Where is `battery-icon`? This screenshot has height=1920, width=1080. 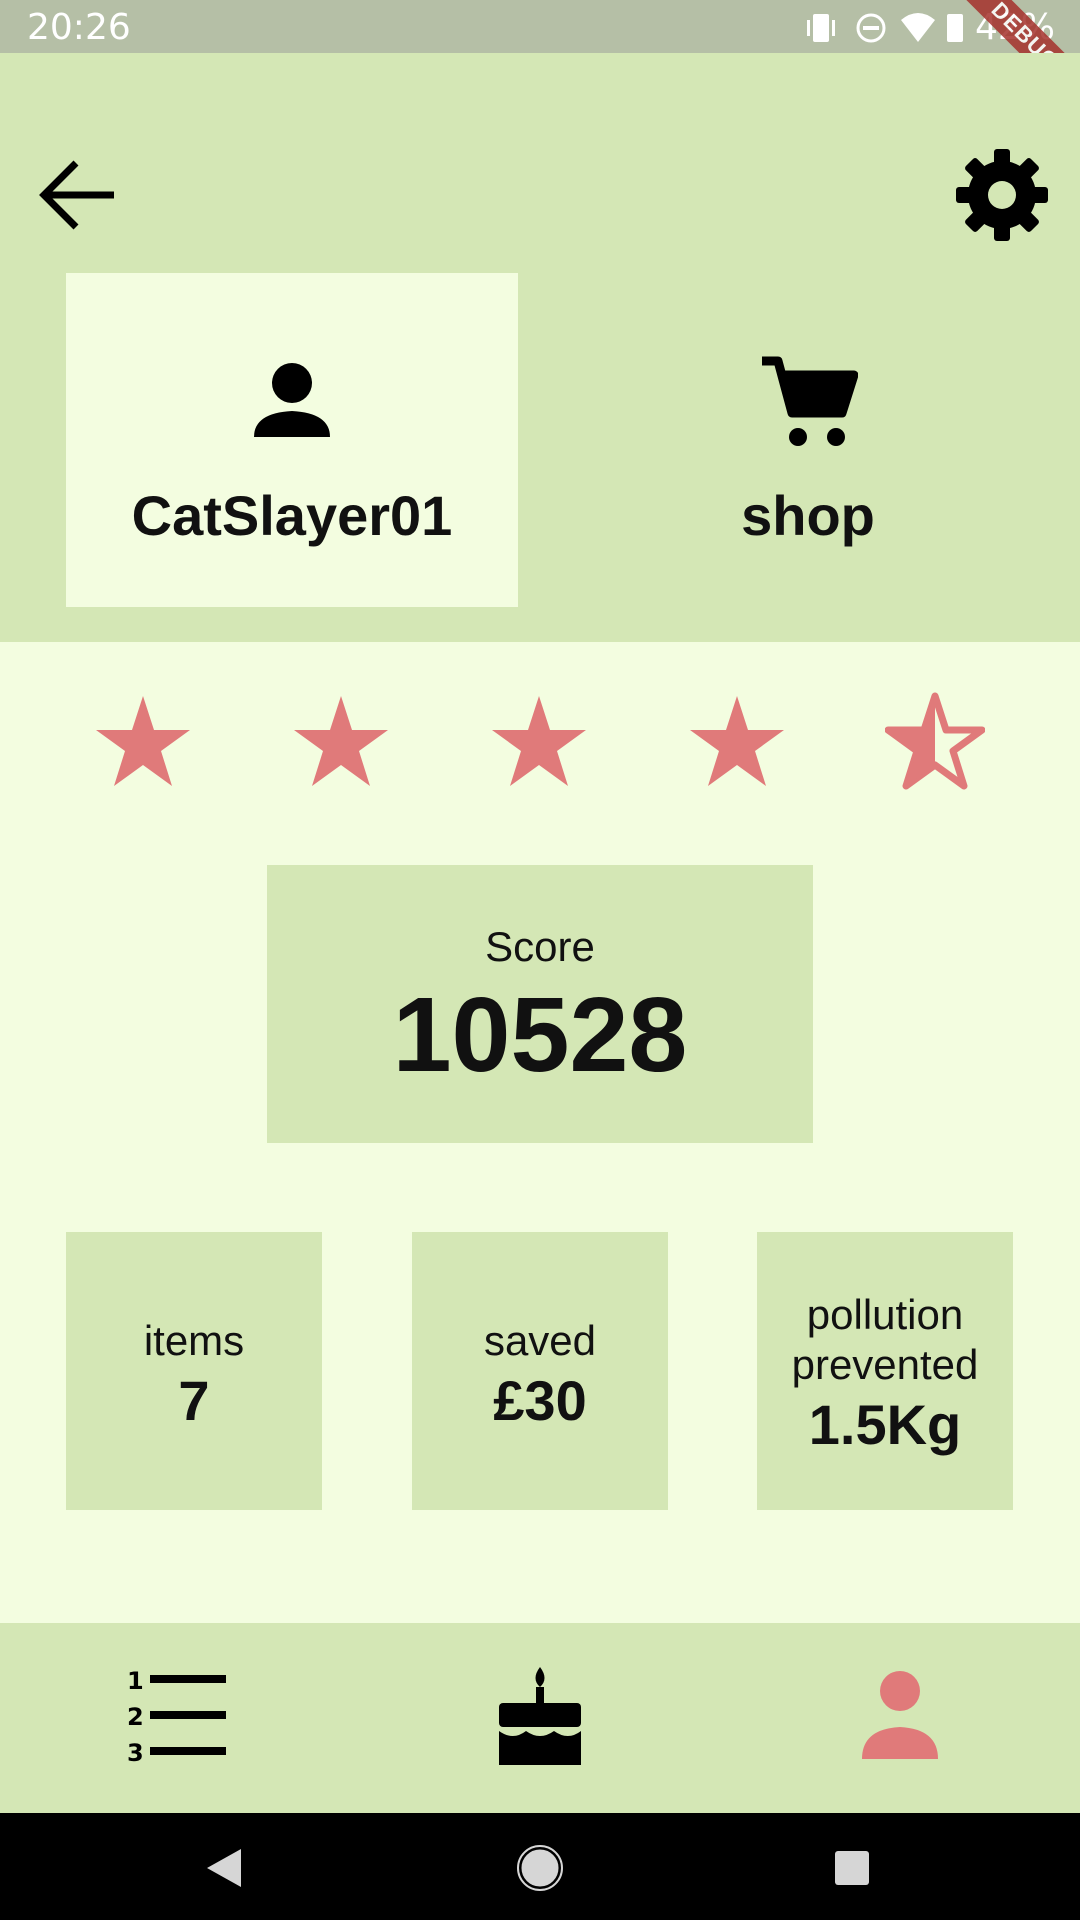
battery-icon is located at coordinates (955, 28).